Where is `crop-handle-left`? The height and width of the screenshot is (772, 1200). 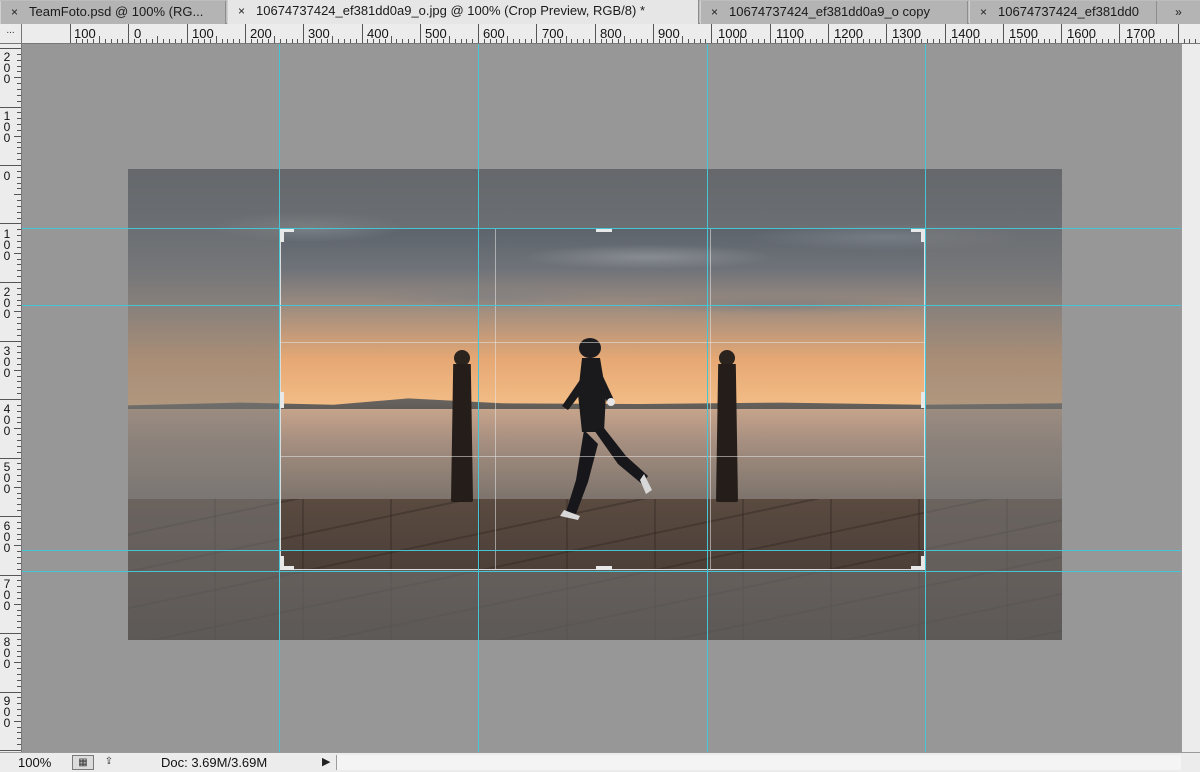 crop-handle-left is located at coordinates (282, 400).